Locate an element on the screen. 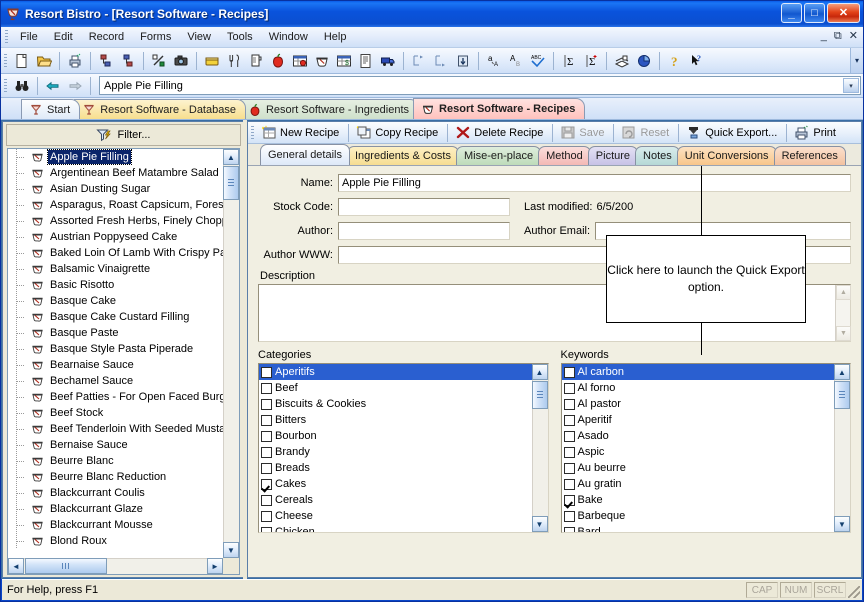 Image resolution: width=864 pixels, height=602 pixels. recipe-tree-item: Blackcurrant Coulis is located at coordinates (115, 493).